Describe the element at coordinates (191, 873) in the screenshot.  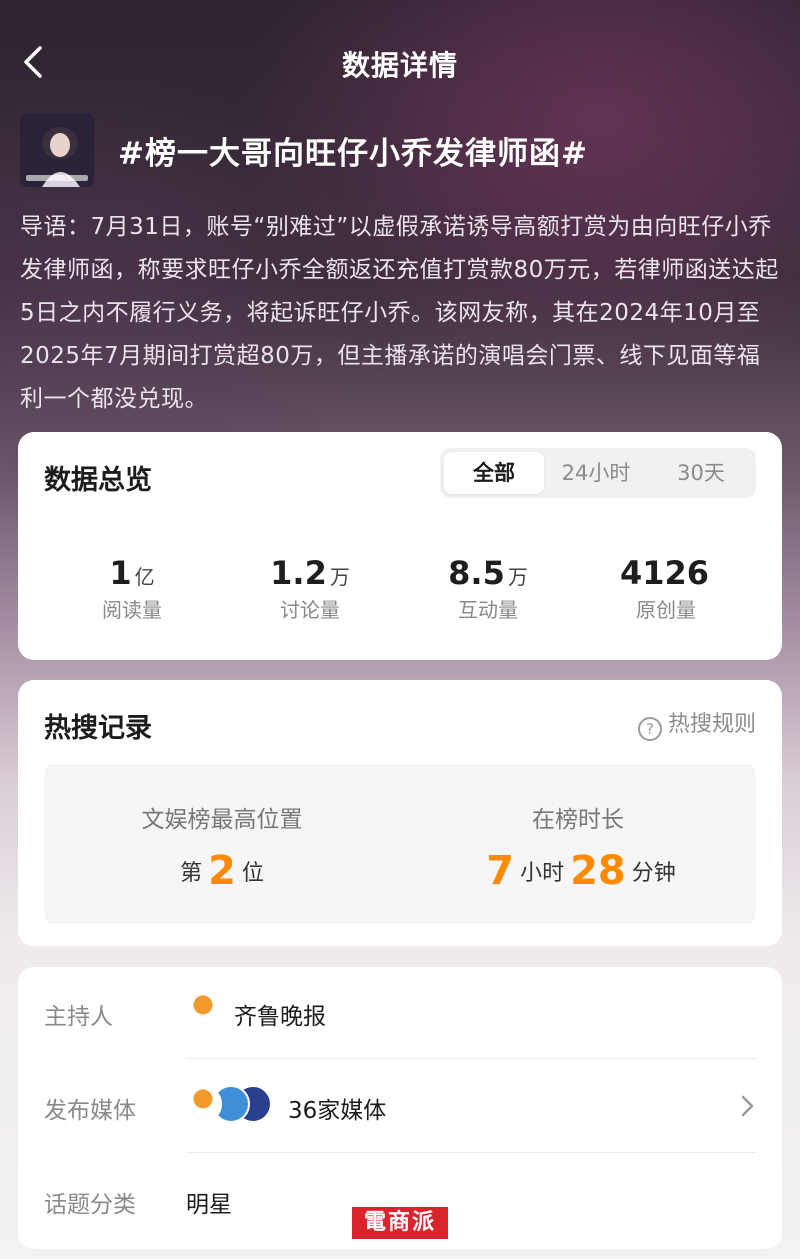
I see `peak-prefix: 第` at that location.